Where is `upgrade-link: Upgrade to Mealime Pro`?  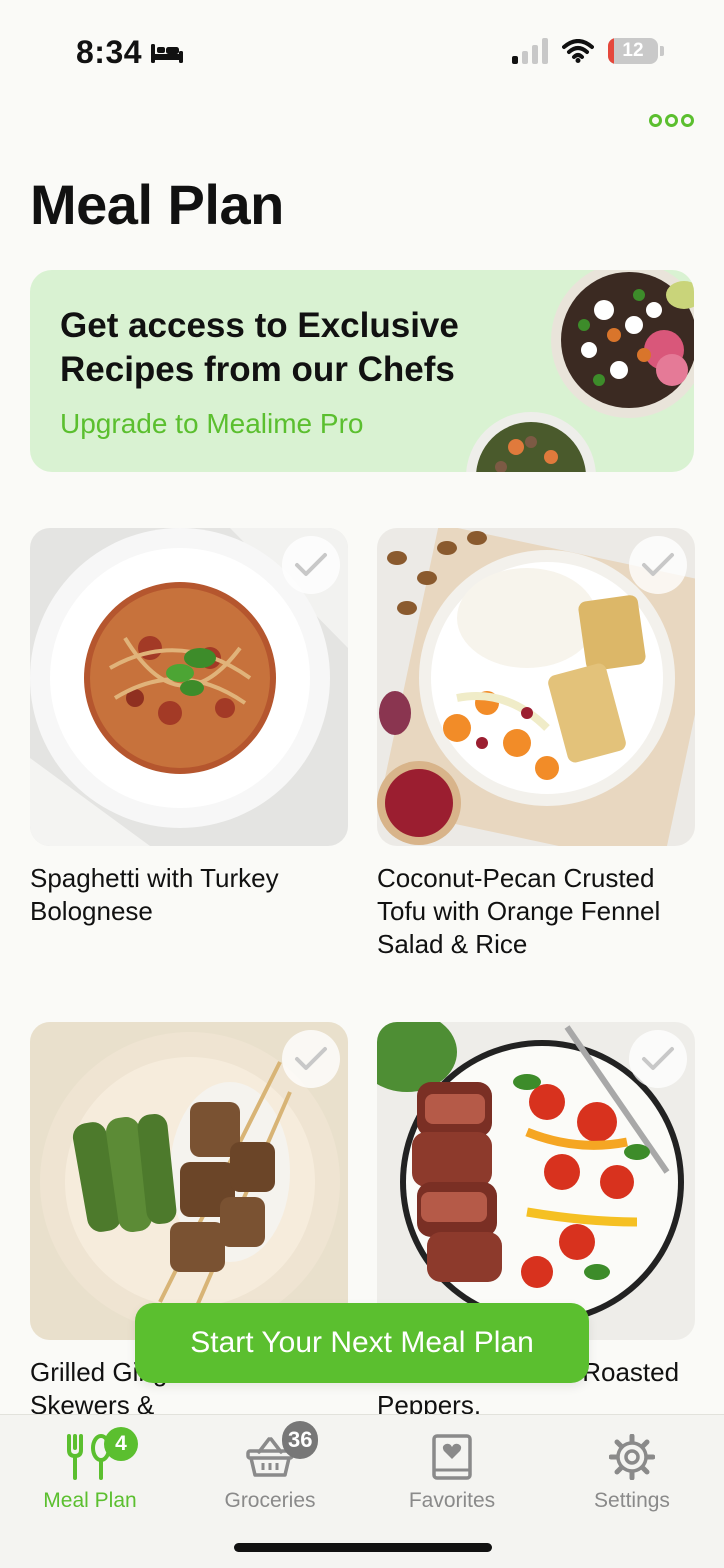
upgrade-link: Upgrade to Mealime Pro is located at coordinates (211, 424).